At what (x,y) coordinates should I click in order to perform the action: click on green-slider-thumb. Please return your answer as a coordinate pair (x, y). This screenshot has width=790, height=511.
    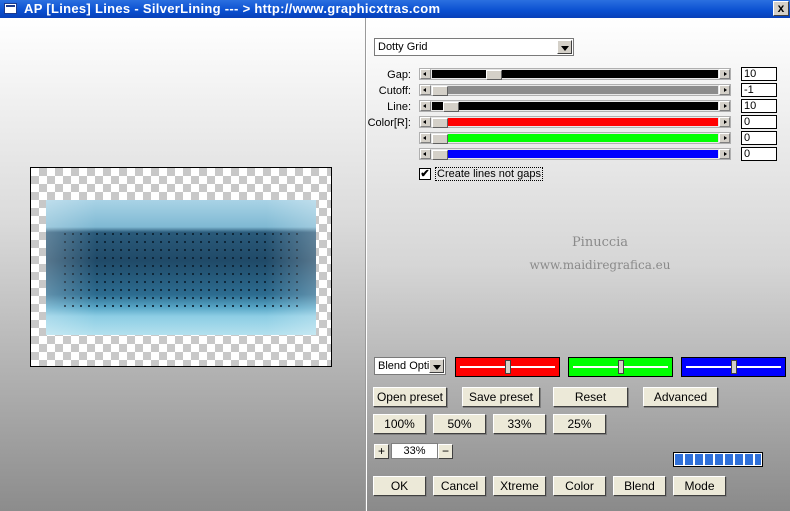
    Looking at the image, I should click on (440, 139).